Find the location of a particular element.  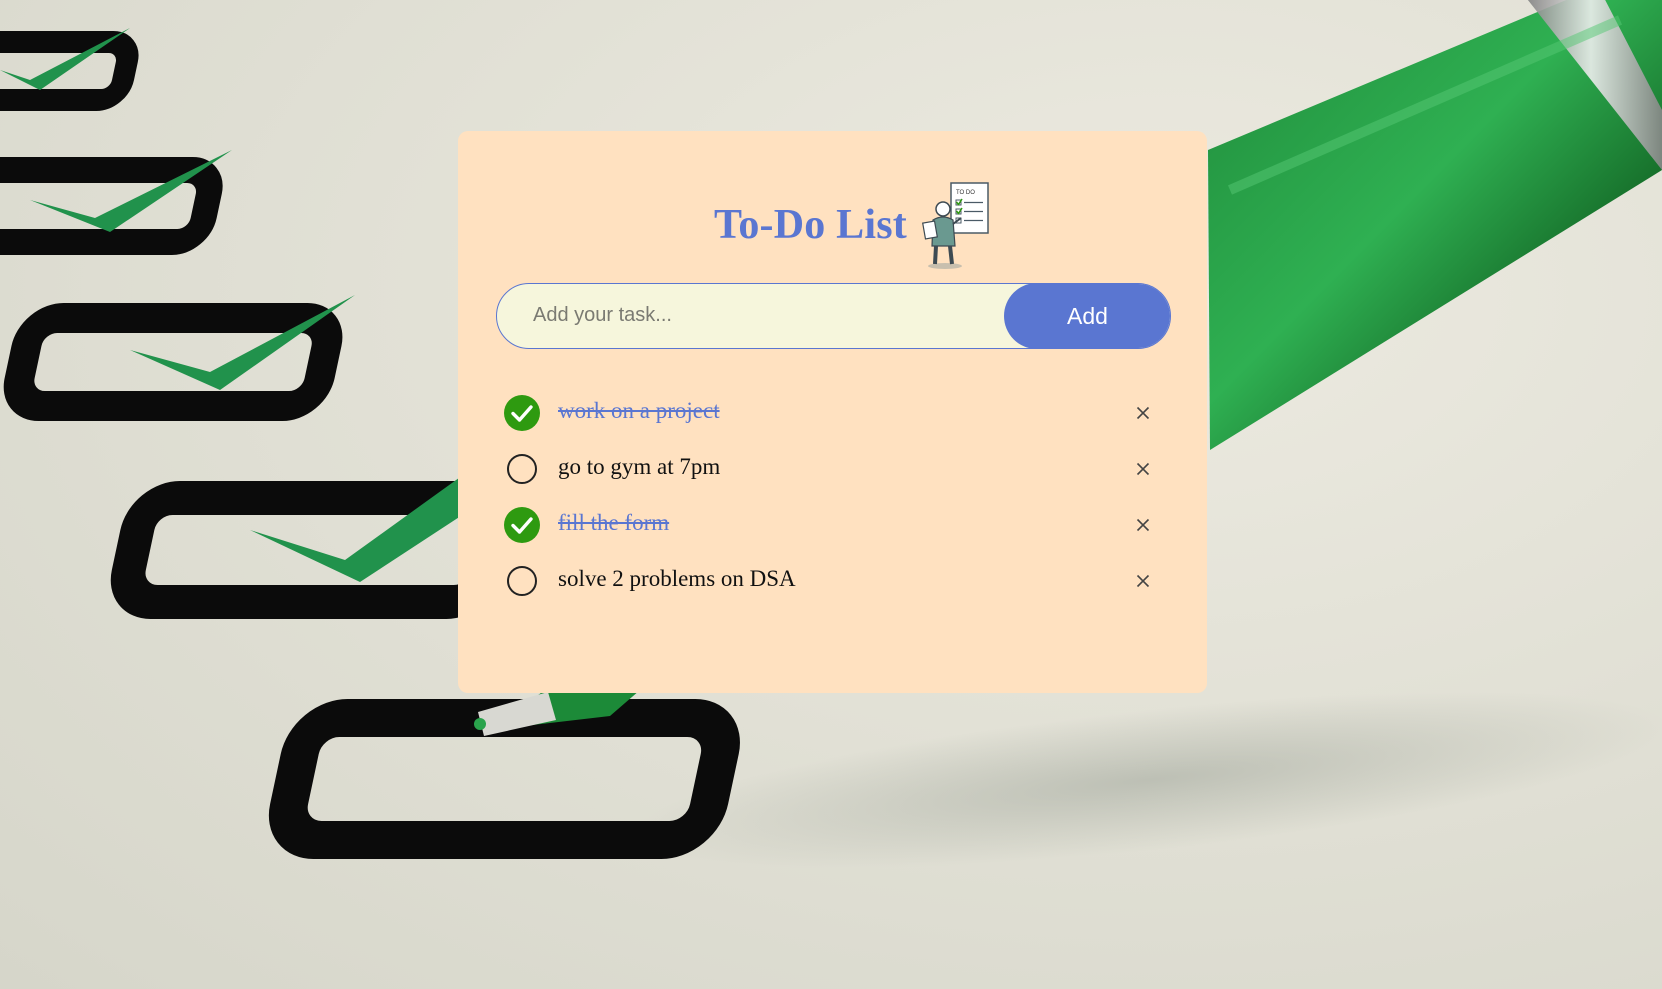

page-title: To-Do List is located at coordinates (810, 225).